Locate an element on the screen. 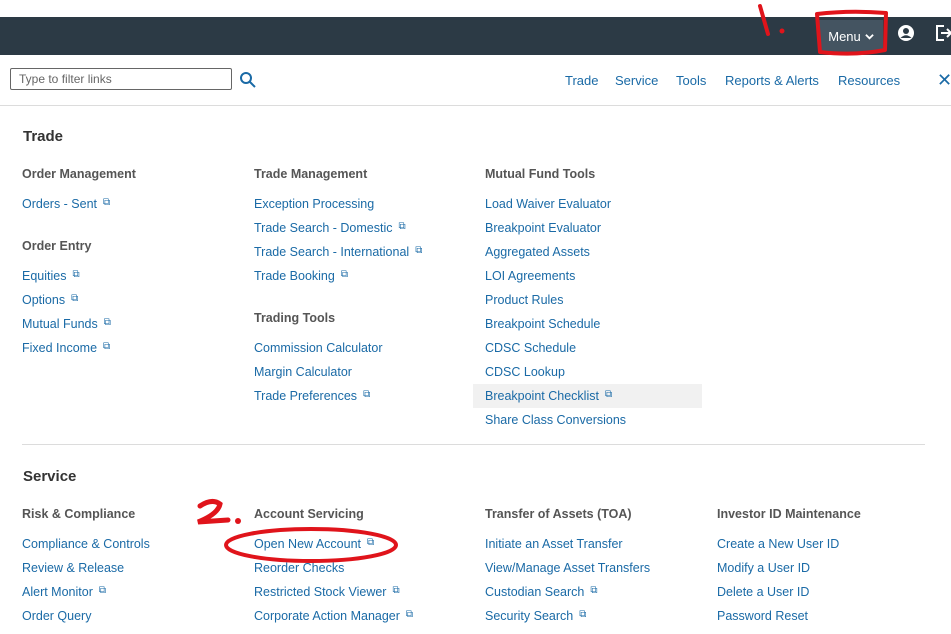 Image resolution: width=951 pixels, height=634 pixels. link-orders-sent: Orders - Sent ⧉ is located at coordinates (66, 204).